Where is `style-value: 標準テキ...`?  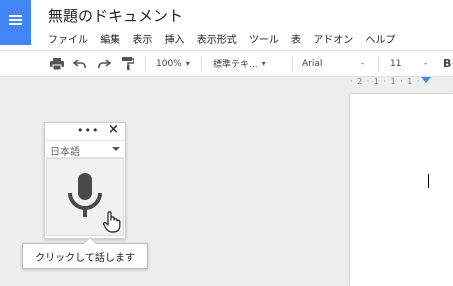
style-value: 標準テキ... is located at coordinates (235, 65).